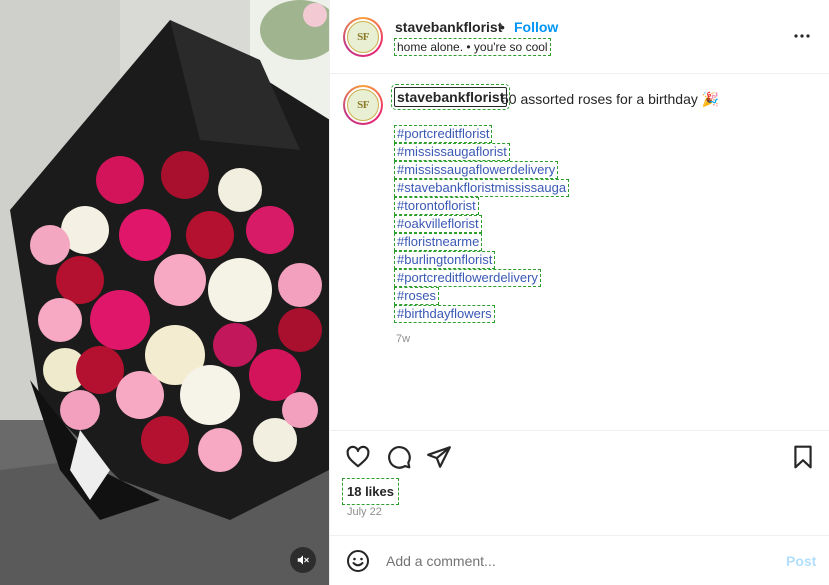 This screenshot has width=829, height=585. Describe the element at coordinates (450, 97) in the screenshot. I see `caption-username: stavebankflorist` at that location.